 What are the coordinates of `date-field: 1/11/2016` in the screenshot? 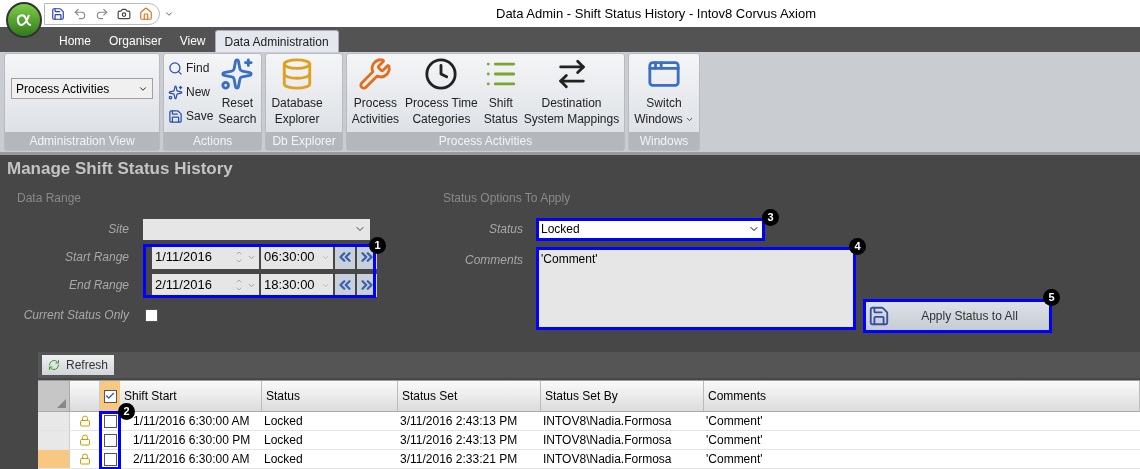 It's located at (205, 257).